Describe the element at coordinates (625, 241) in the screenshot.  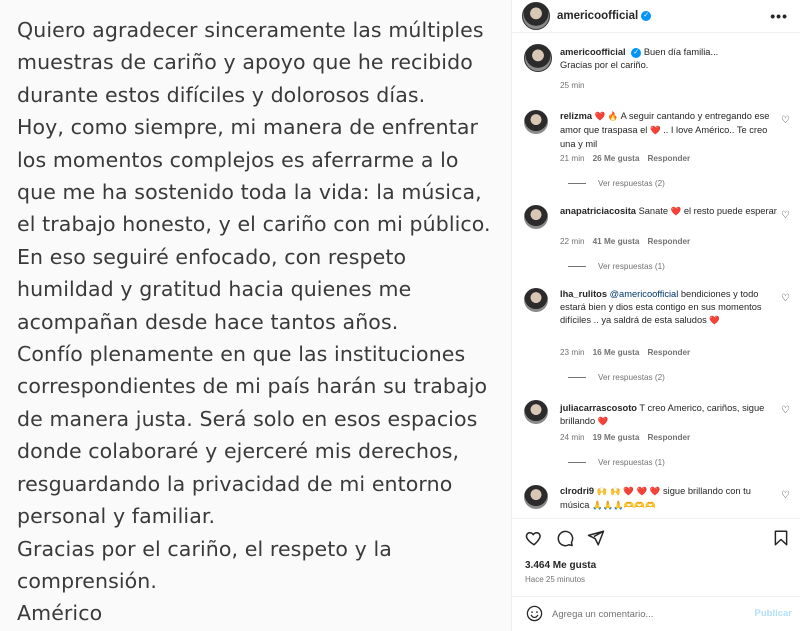
I see `comment-meta: 22 min 41 Me gusta Responder` at that location.